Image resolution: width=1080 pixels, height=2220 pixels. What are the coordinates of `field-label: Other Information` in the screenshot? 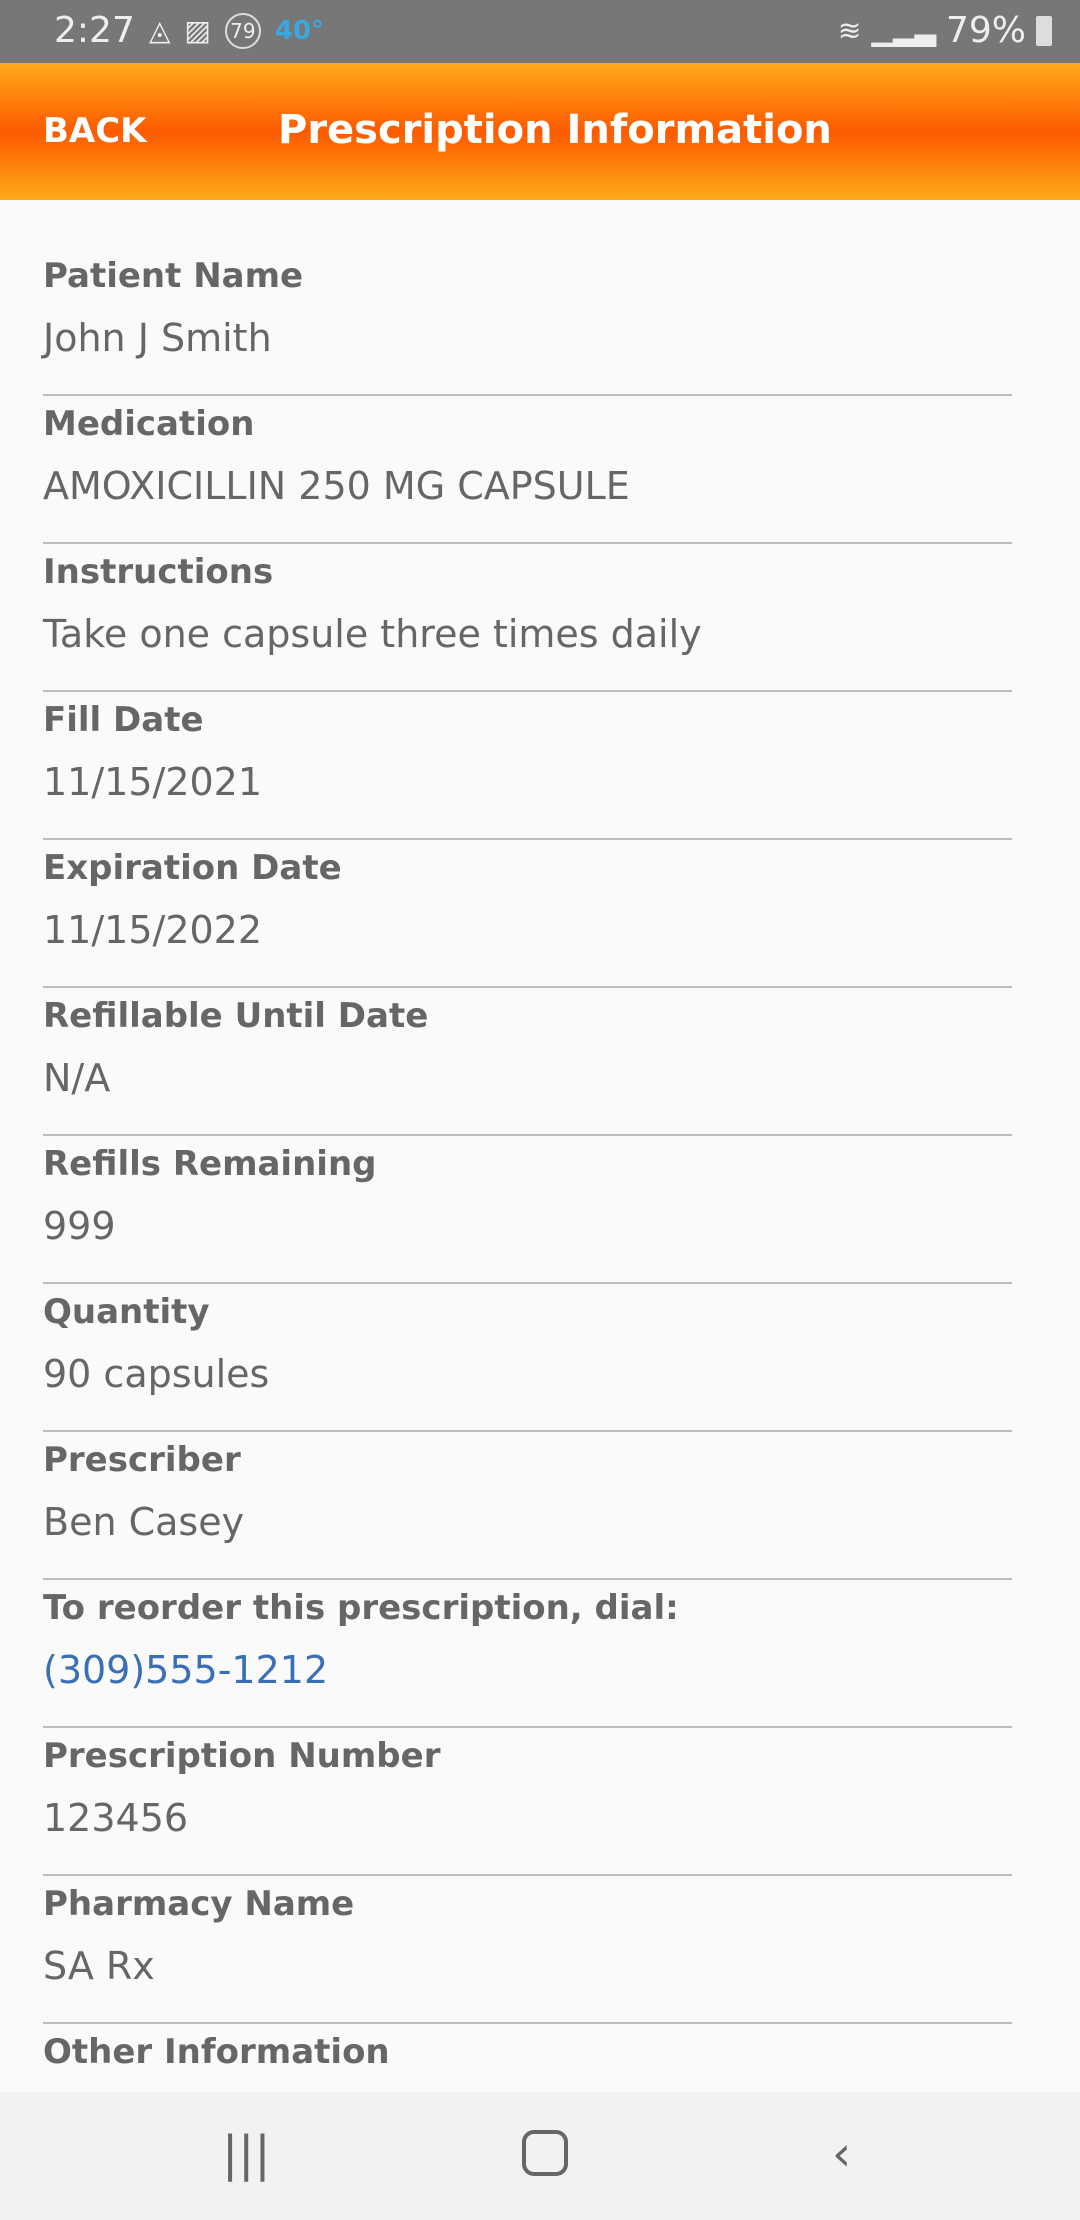 It's located at (216, 2052).